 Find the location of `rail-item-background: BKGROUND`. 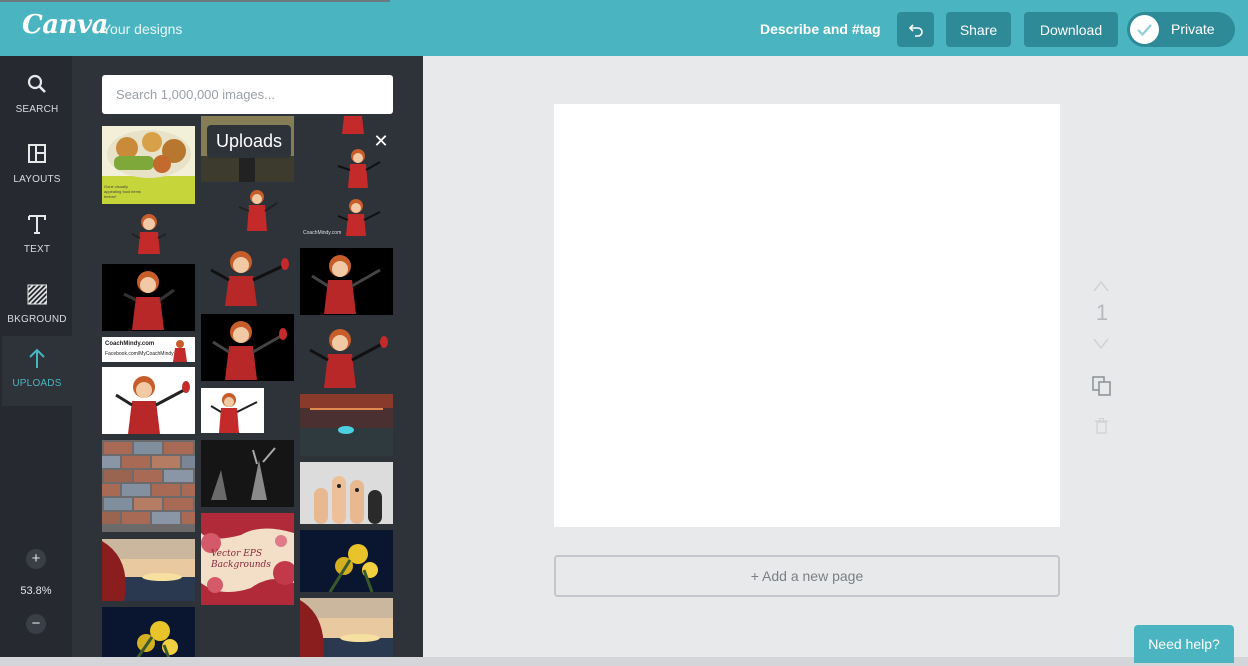

rail-item-background: BKGROUND is located at coordinates (37, 307).